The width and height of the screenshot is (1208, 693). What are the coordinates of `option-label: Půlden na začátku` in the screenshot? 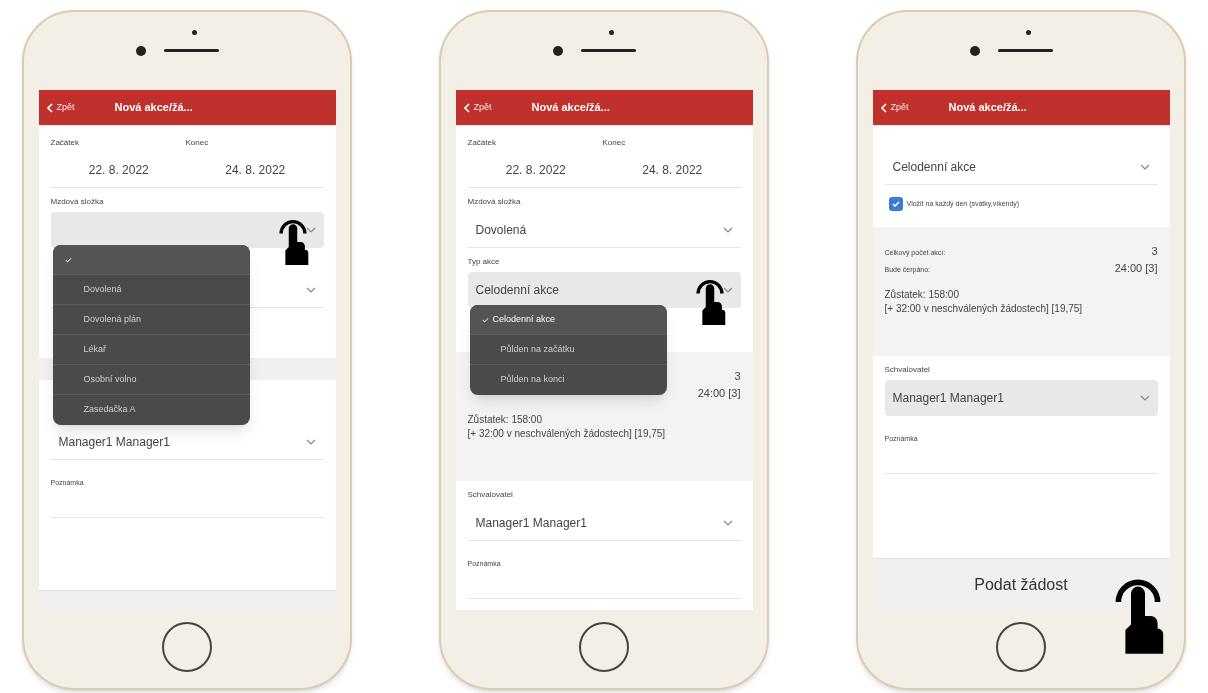 It's located at (537, 349).